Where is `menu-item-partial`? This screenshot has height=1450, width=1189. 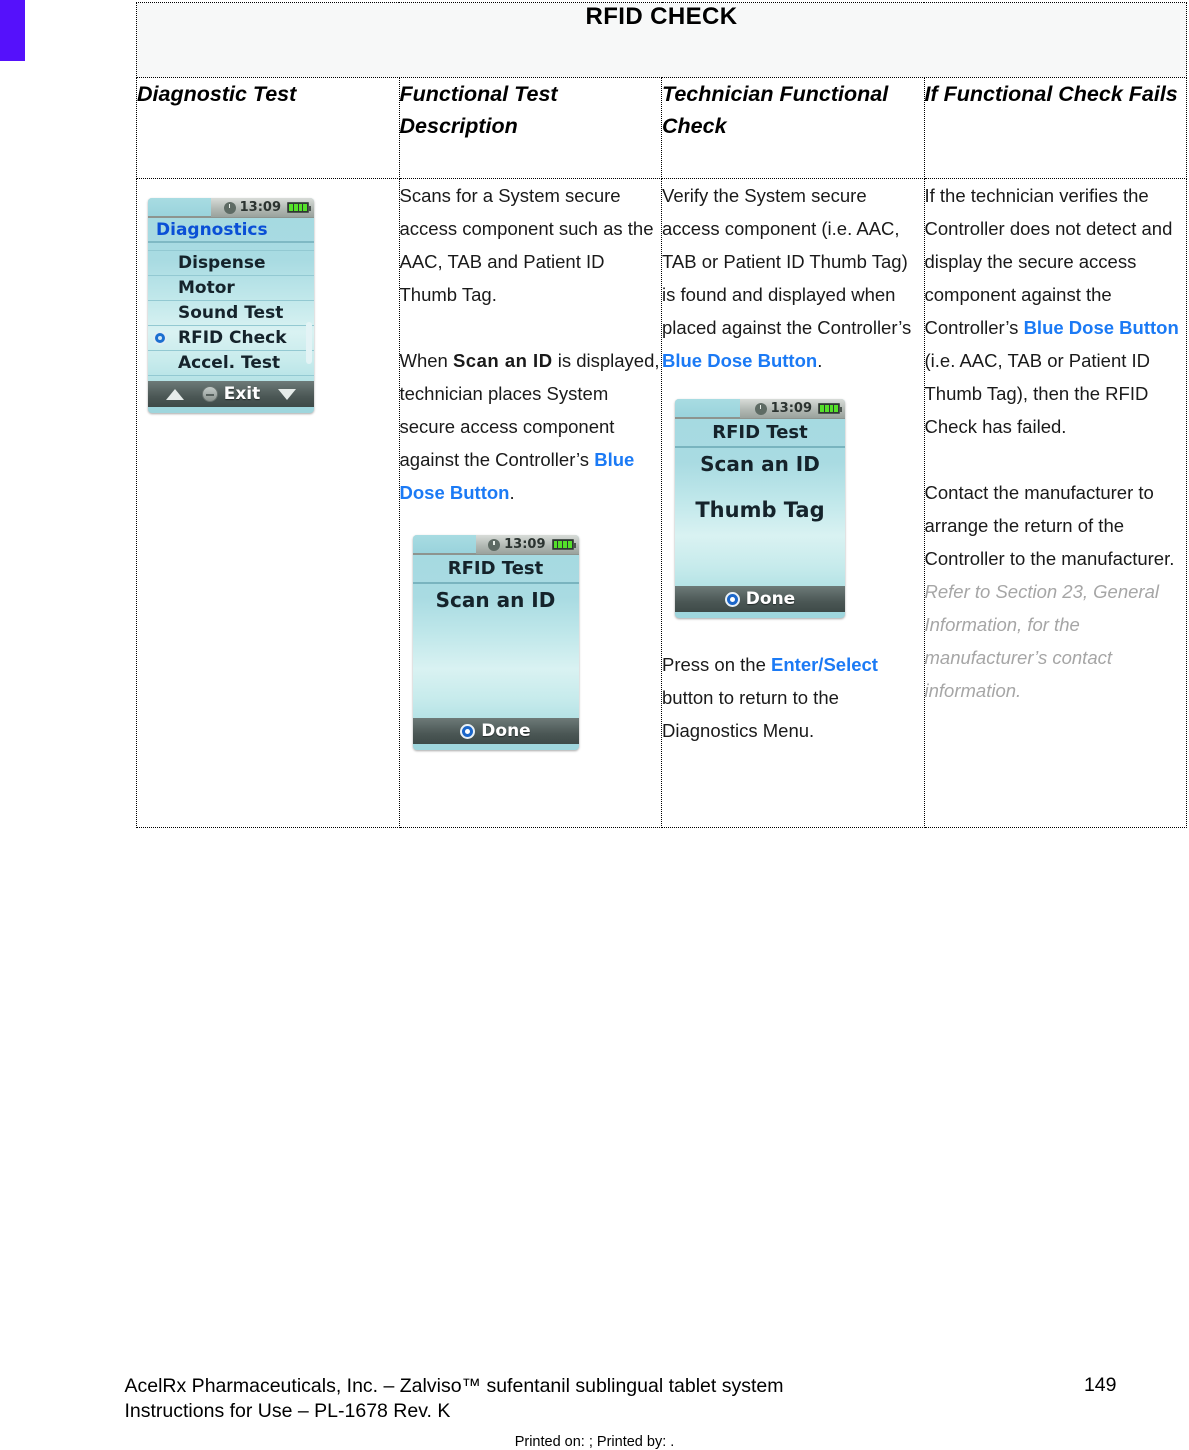 menu-item-partial is located at coordinates (231, 247).